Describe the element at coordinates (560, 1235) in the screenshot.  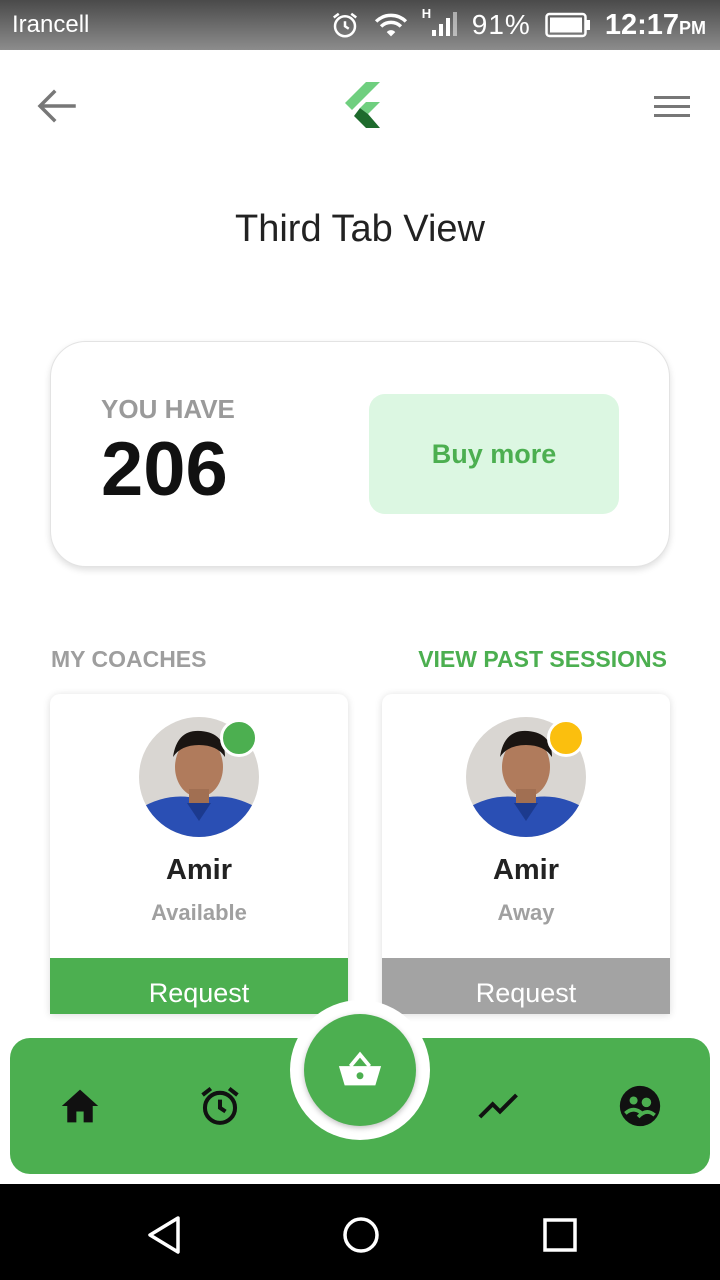
I see `recents-square-icon` at that location.